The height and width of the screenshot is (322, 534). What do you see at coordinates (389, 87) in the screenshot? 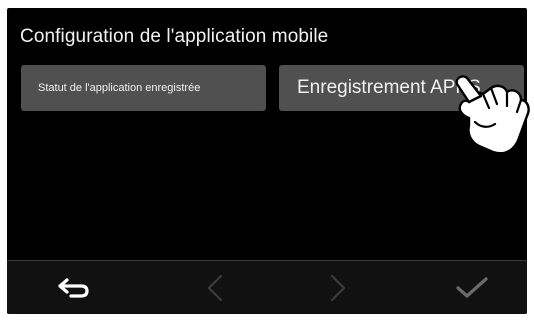
I see `apps-registration-button-label: Enregistrement APPS` at bounding box center [389, 87].